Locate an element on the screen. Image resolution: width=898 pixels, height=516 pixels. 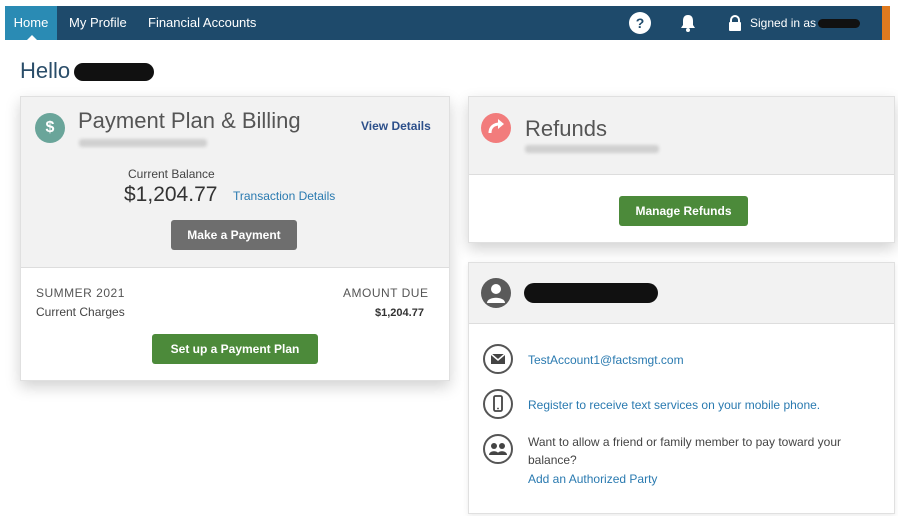
amount-due-label: AMOUNT DUE is located at coordinates (386, 293).